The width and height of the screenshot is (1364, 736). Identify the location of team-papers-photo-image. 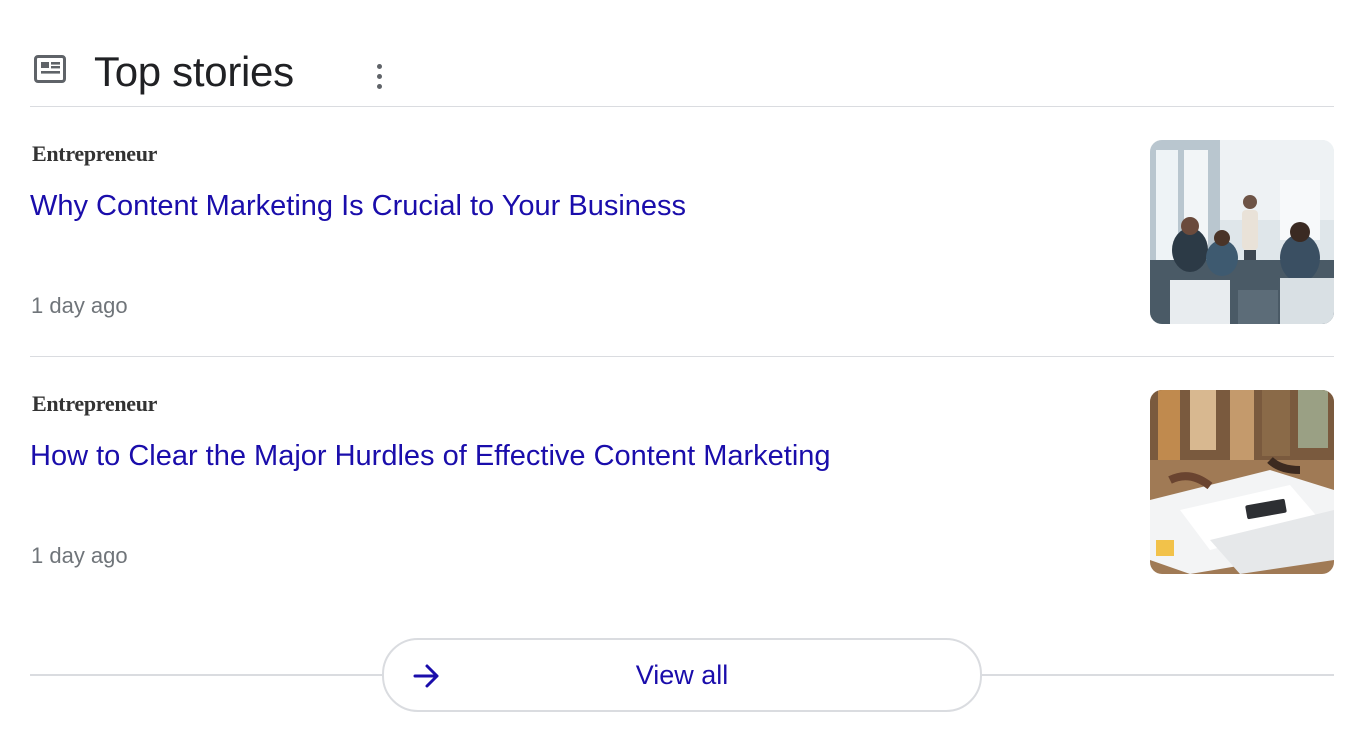
(1242, 482).